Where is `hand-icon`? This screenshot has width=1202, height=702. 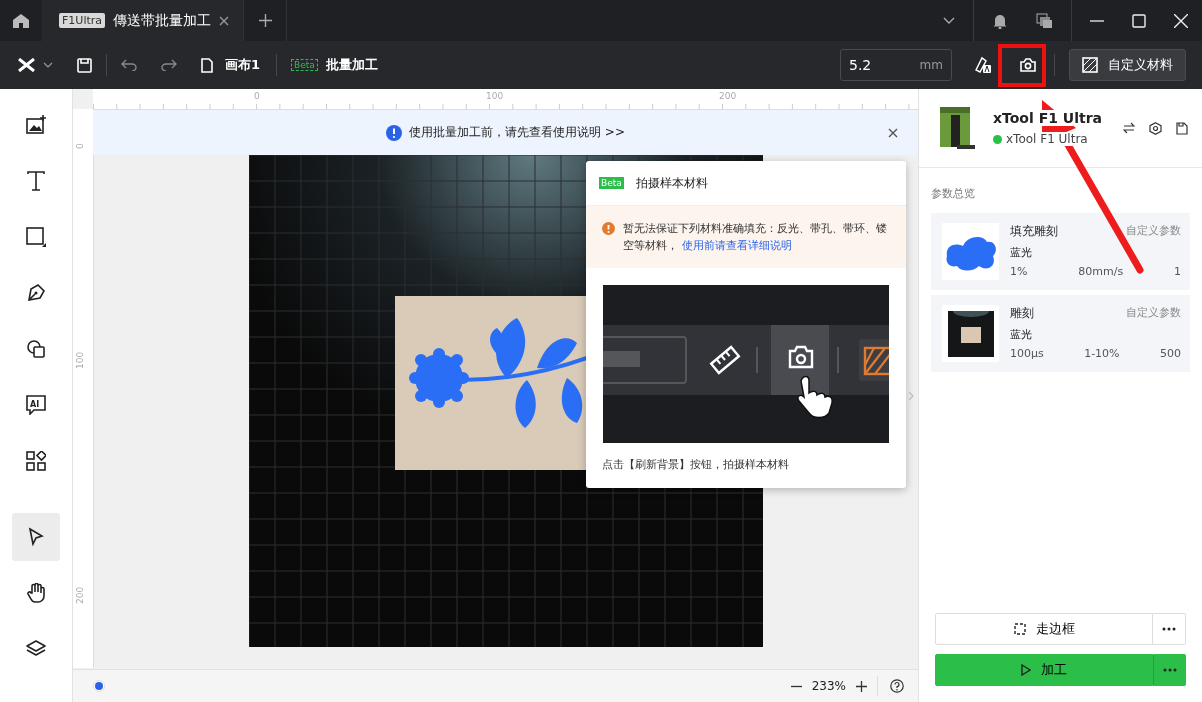
hand-icon is located at coordinates (36, 593).